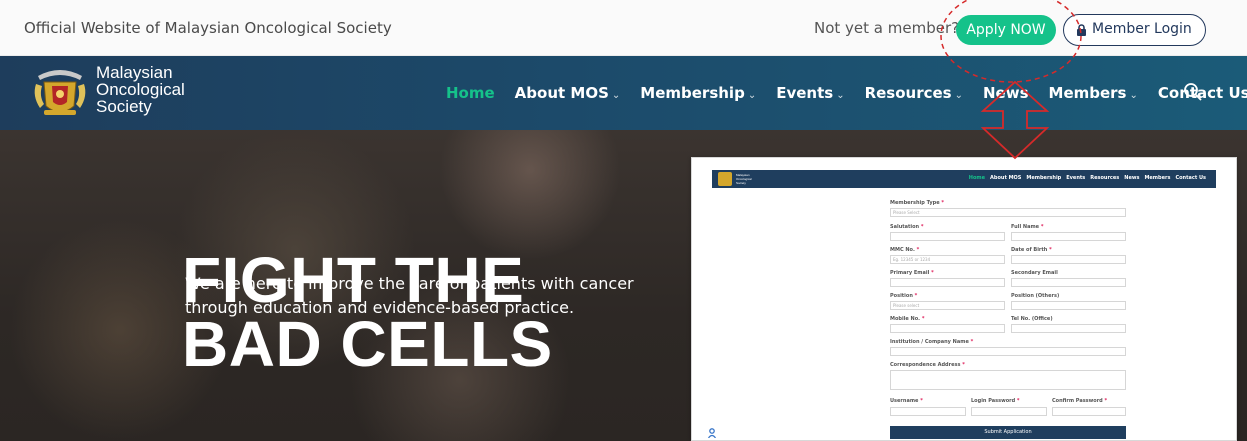 This screenshot has width=1247, height=441. What do you see at coordinates (1034, 273) in the screenshot?
I see `secondary-email-label: Secondary Email` at bounding box center [1034, 273].